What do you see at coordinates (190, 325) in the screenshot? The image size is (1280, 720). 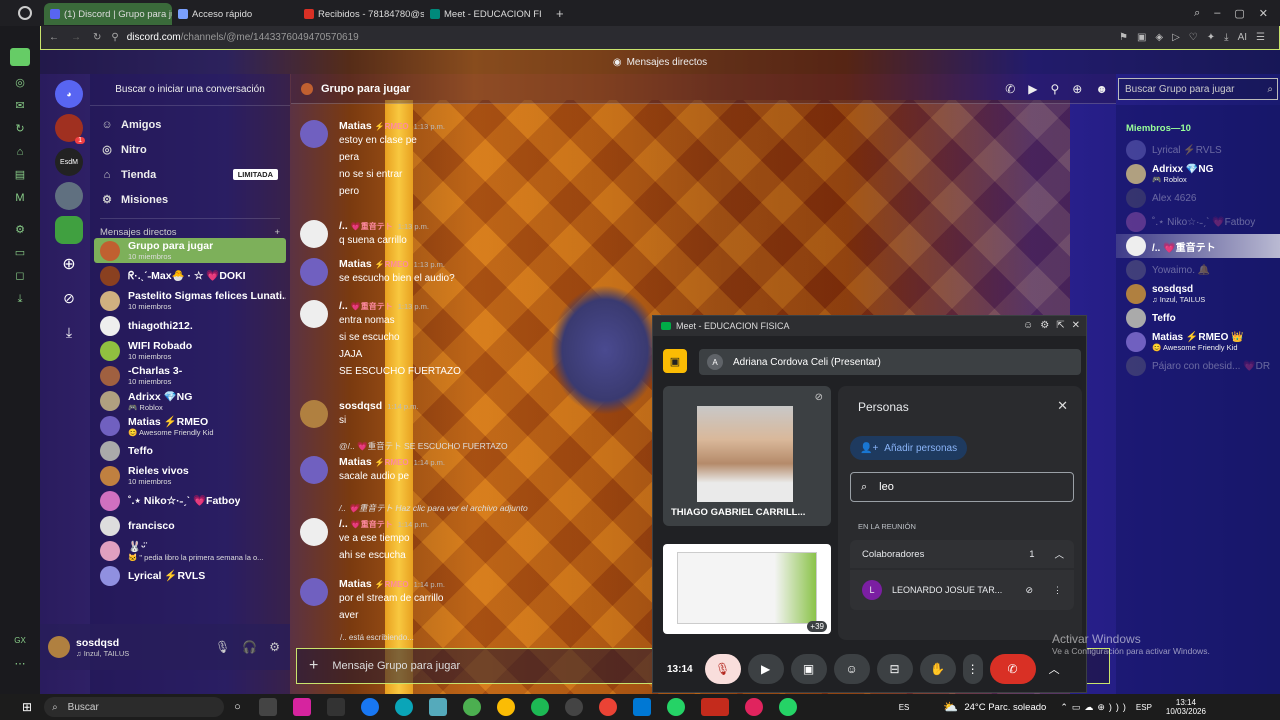 I see `dm-item: thiagothi212.` at bounding box center [190, 325].